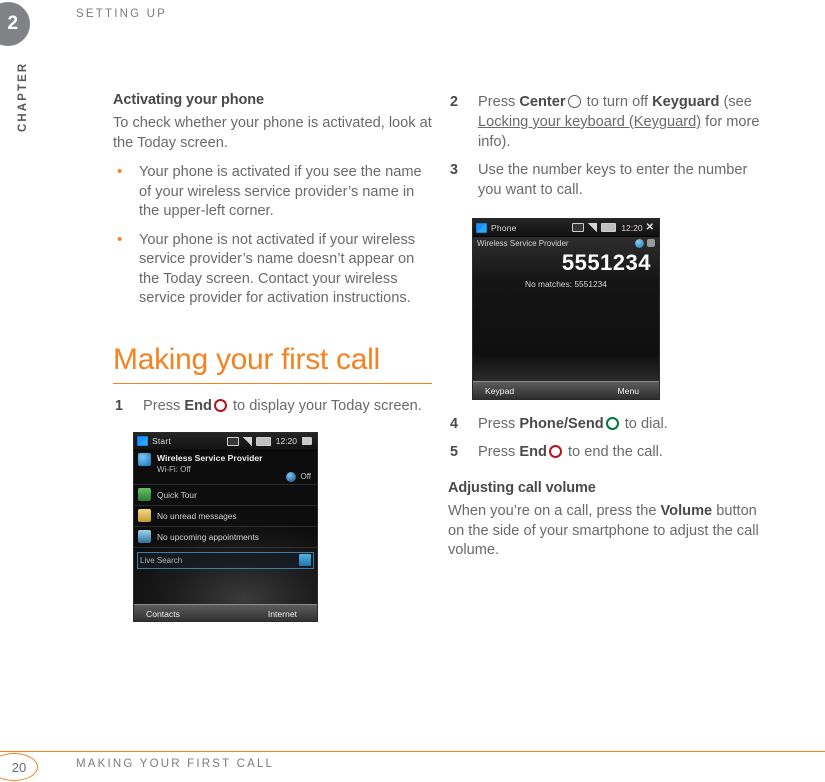  Describe the element at coordinates (566, 390) in the screenshot. I see `phone-softkeys: Keypad Menu` at that location.